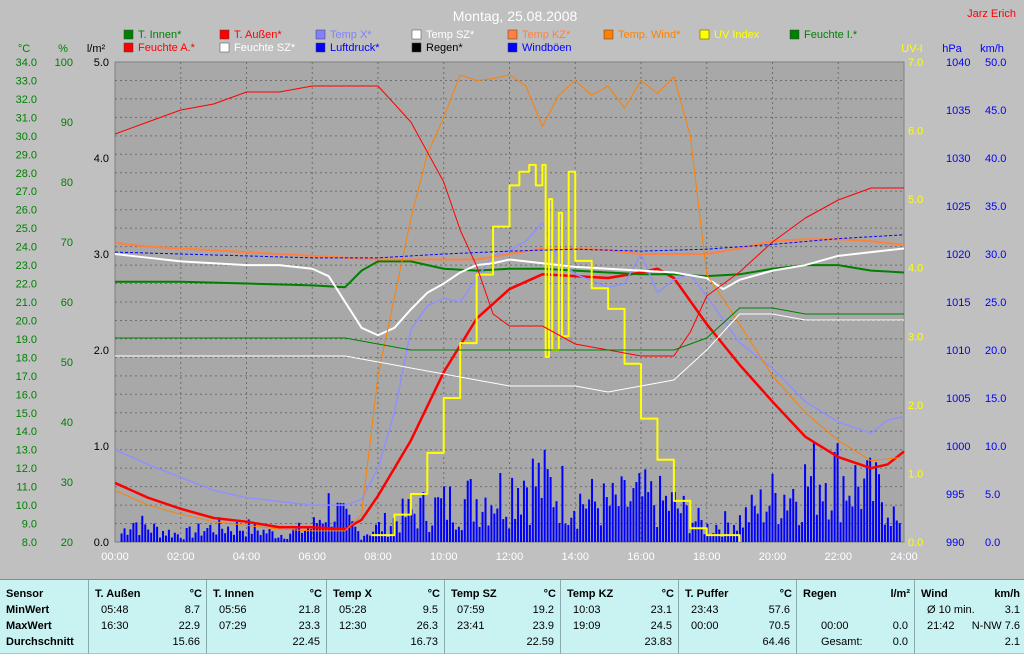  What do you see at coordinates (1012, 610) in the screenshot?
I see `wind-avg-value: 3.1` at bounding box center [1012, 610].